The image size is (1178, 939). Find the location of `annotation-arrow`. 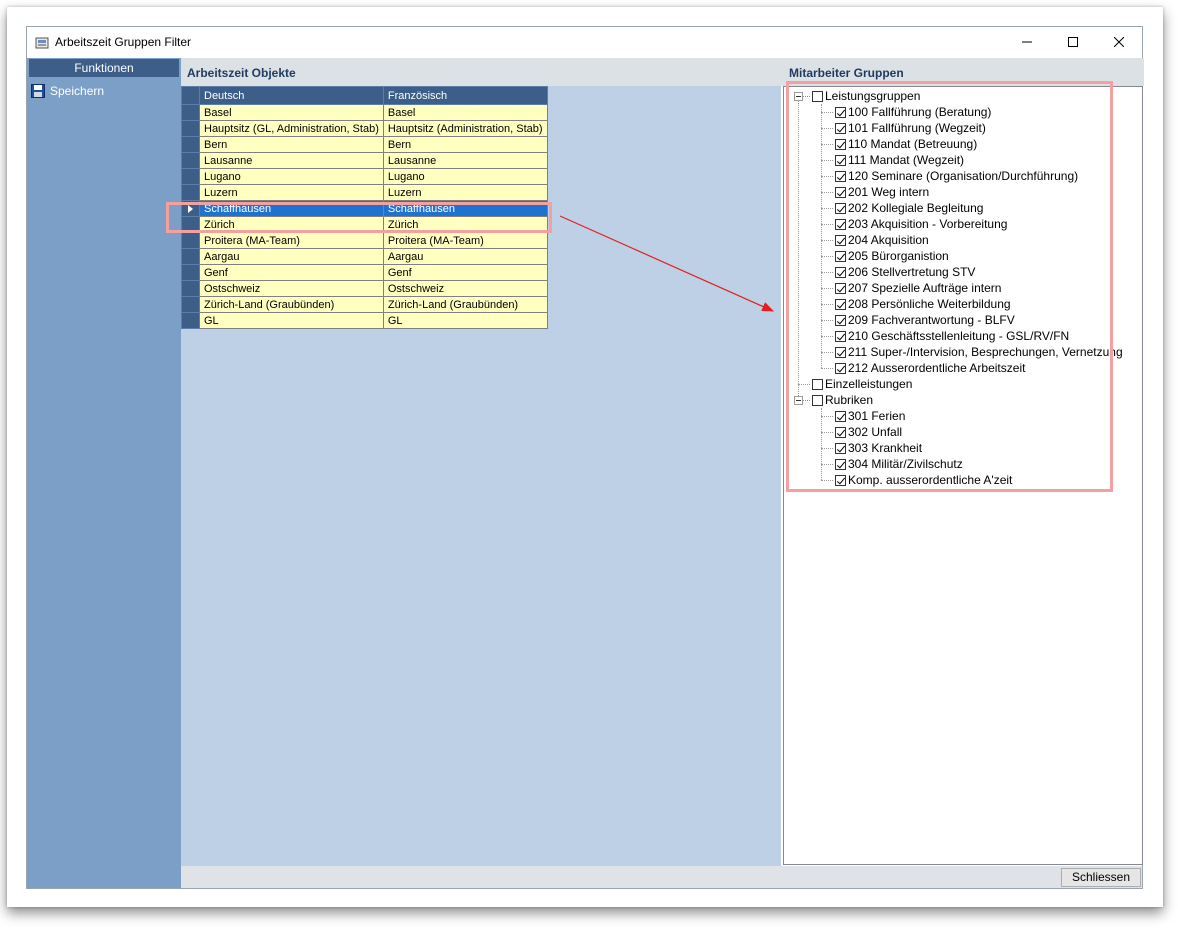

annotation-arrow is located at coordinates (667, 263).